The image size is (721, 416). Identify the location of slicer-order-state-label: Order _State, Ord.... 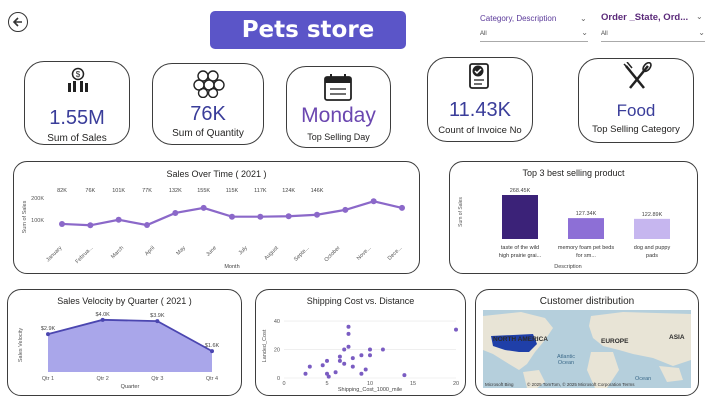
(645, 17).